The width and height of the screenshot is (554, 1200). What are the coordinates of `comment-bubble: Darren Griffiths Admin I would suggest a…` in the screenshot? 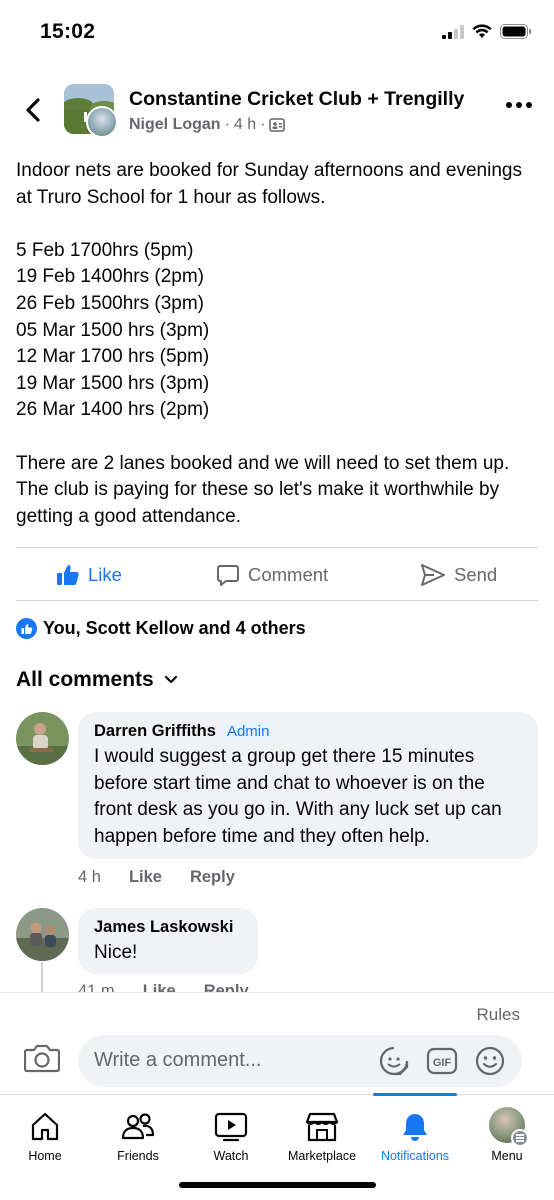 It's located at (308, 785).